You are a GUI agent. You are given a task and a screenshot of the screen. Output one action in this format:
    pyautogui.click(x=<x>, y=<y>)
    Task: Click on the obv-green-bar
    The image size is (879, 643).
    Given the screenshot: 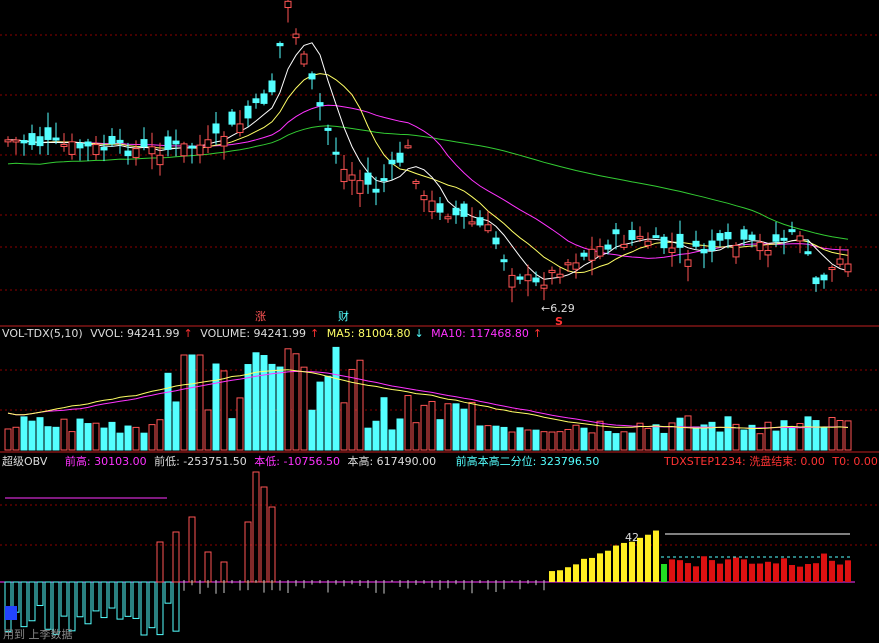 What is the action you would take?
    pyautogui.click(x=664, y=573)
    